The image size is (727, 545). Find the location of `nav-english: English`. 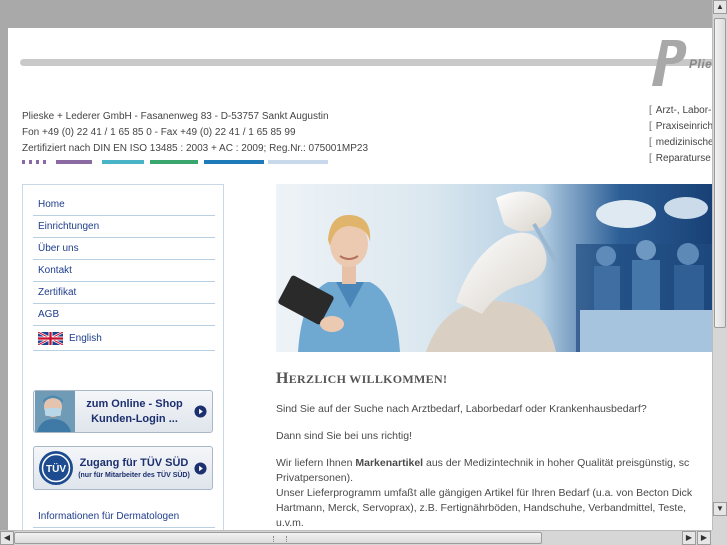

nav-english: English is located at coordinates (124, 338).